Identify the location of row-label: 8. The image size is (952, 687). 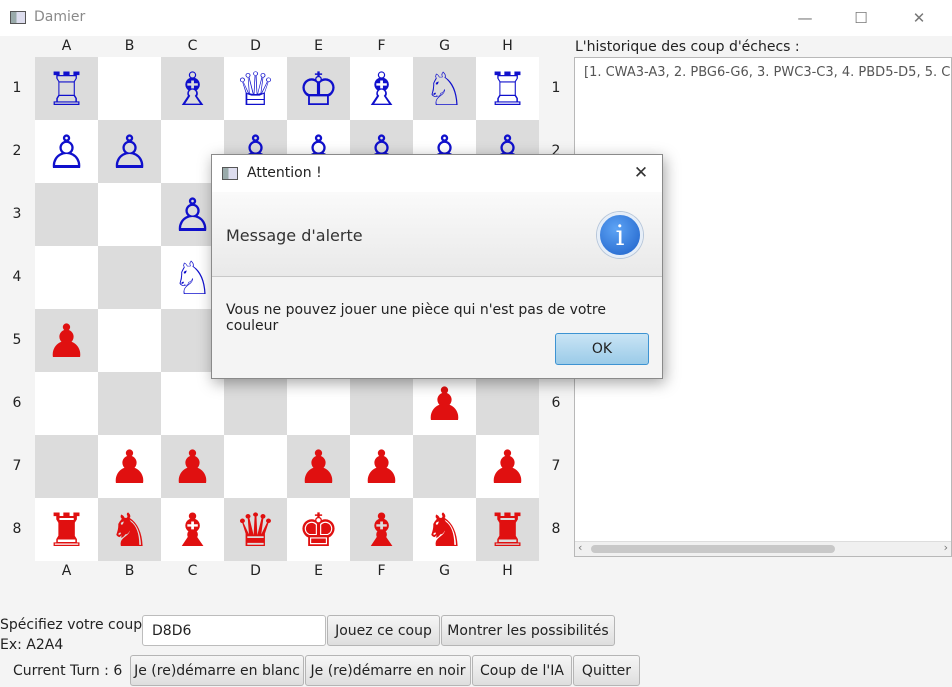
(17, 529).